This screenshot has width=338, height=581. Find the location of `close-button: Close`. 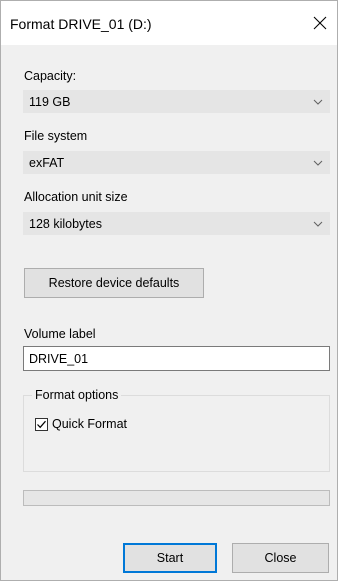

close-button: Close is located at coordinates (280, 558).